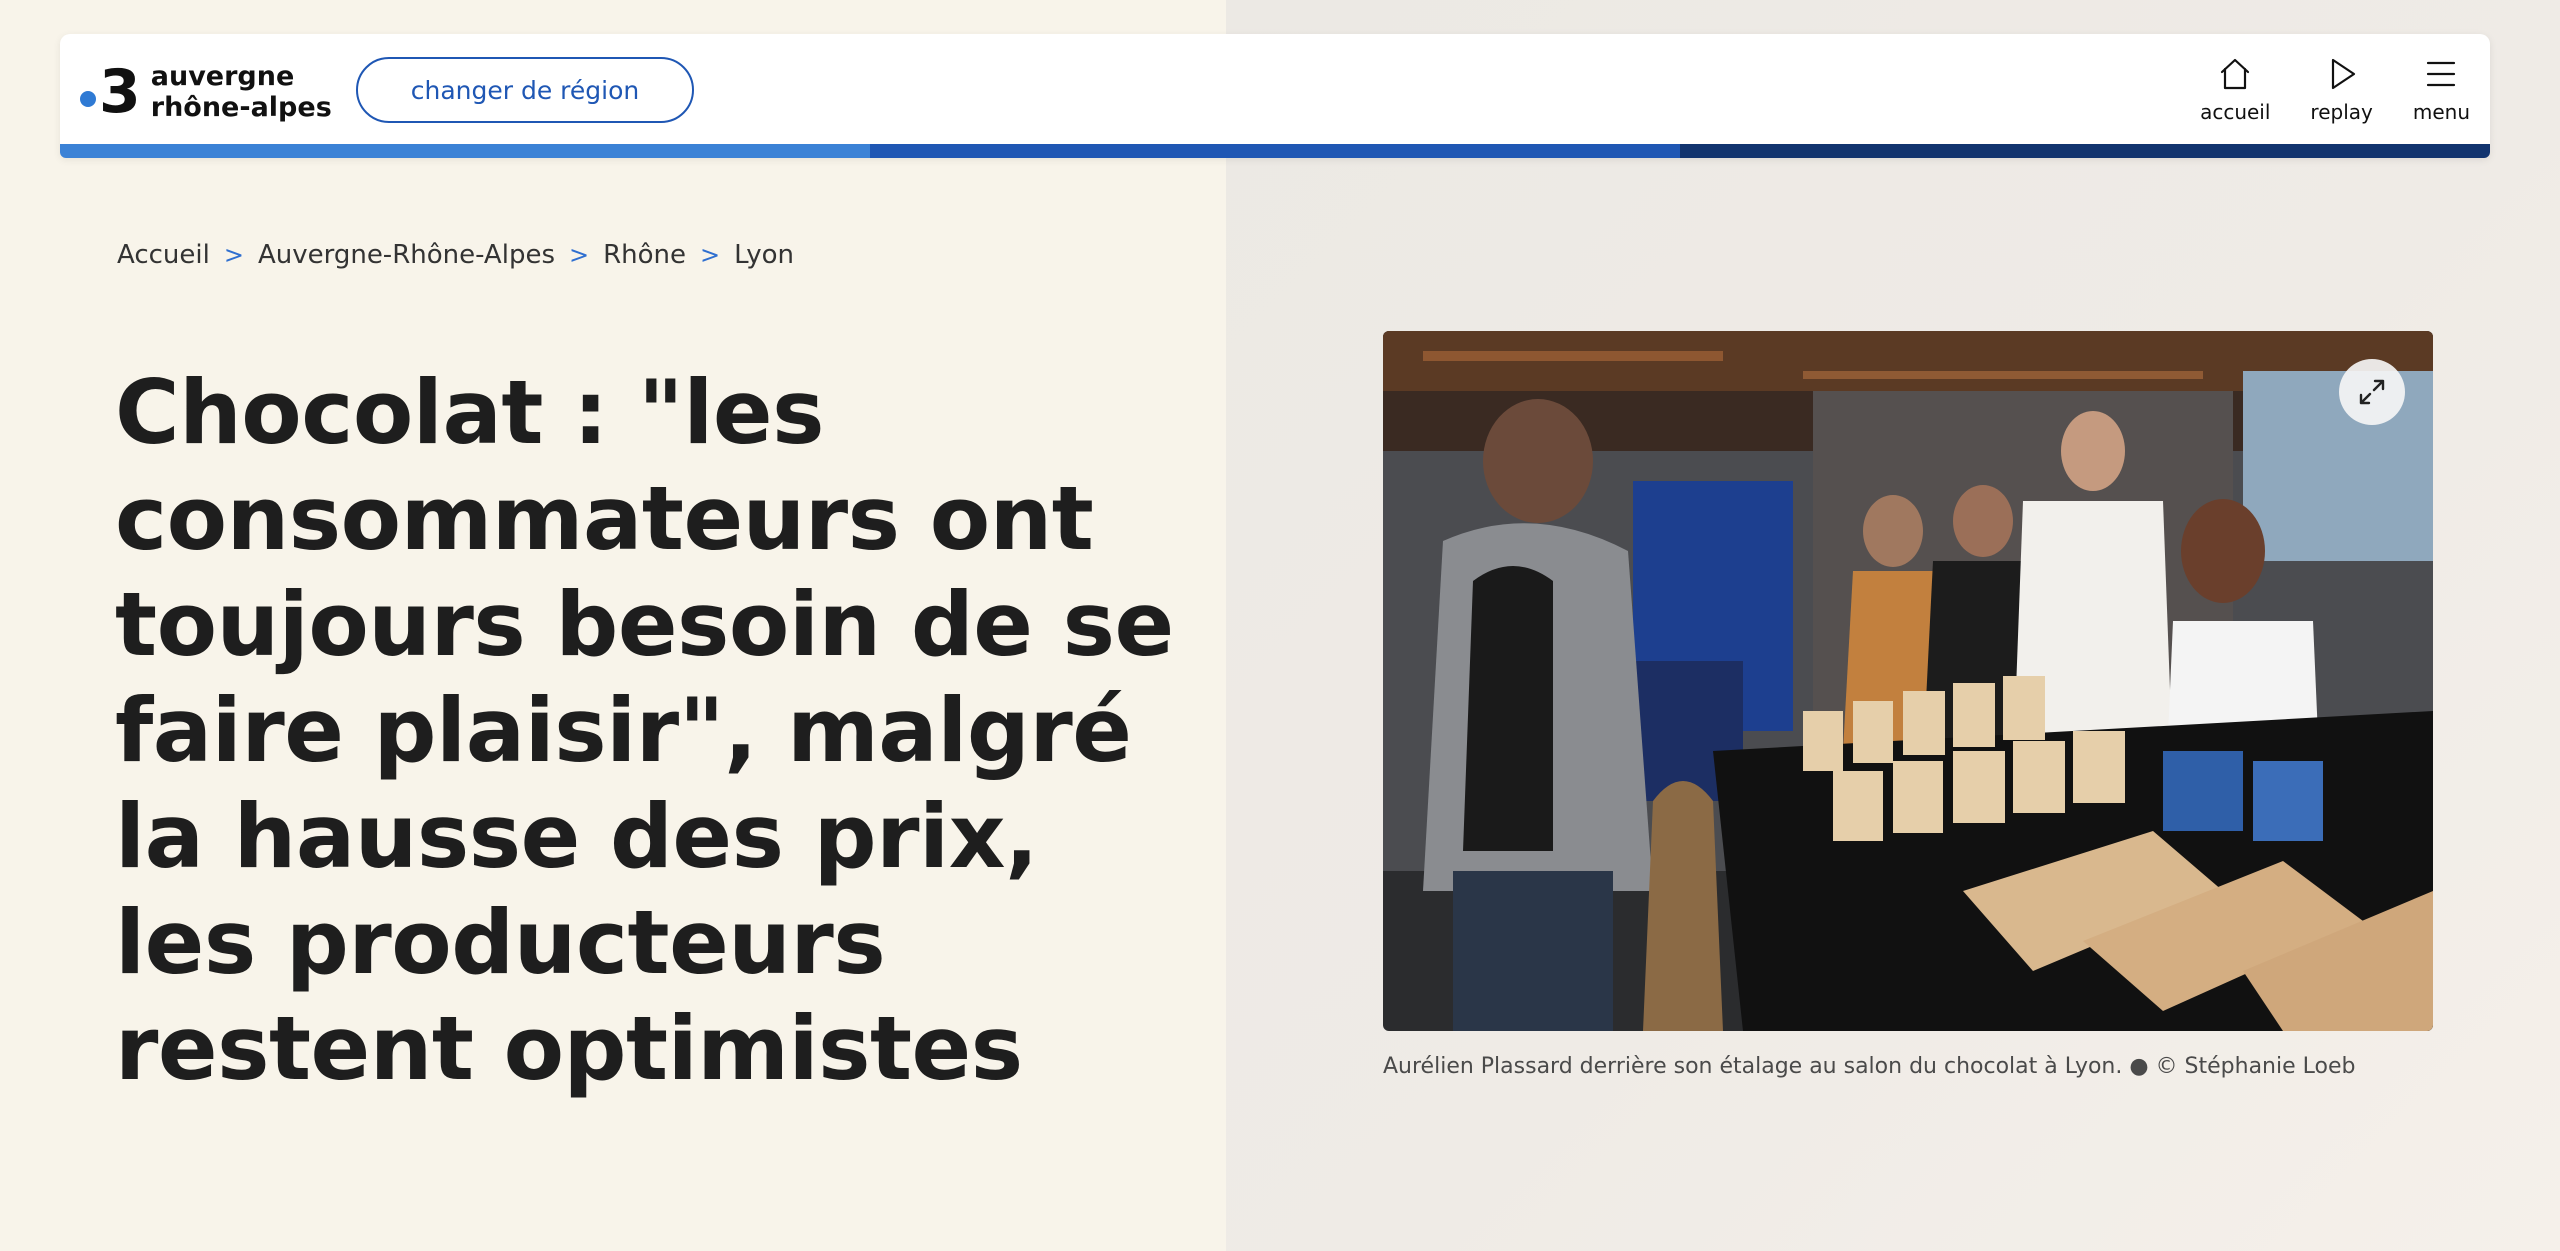 The image size is (2560, 1251). I want to click on site-logo: 3 auvergne rhône-alpes, so click(206, 92).